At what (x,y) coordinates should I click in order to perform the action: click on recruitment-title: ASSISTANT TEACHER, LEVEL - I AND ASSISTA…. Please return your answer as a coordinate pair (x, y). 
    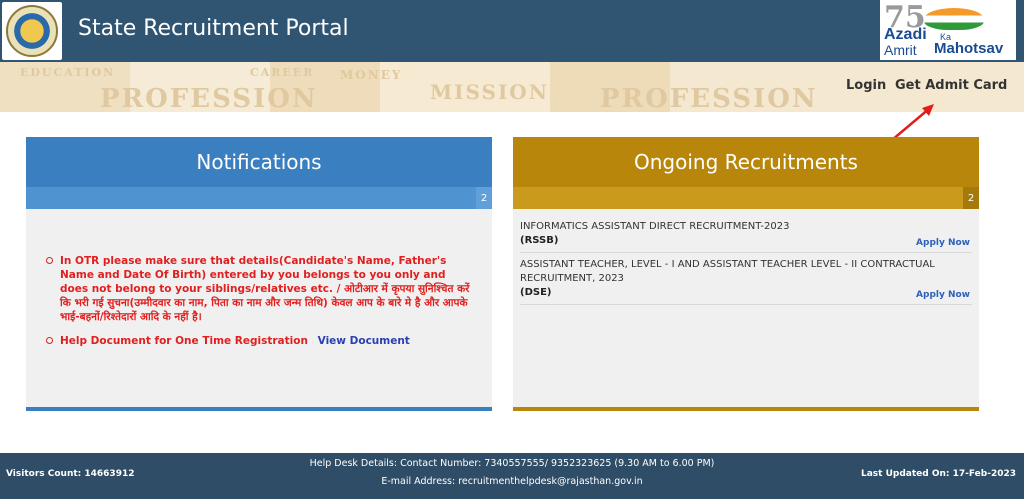
    Looking at the image, I should click on (727, 271).